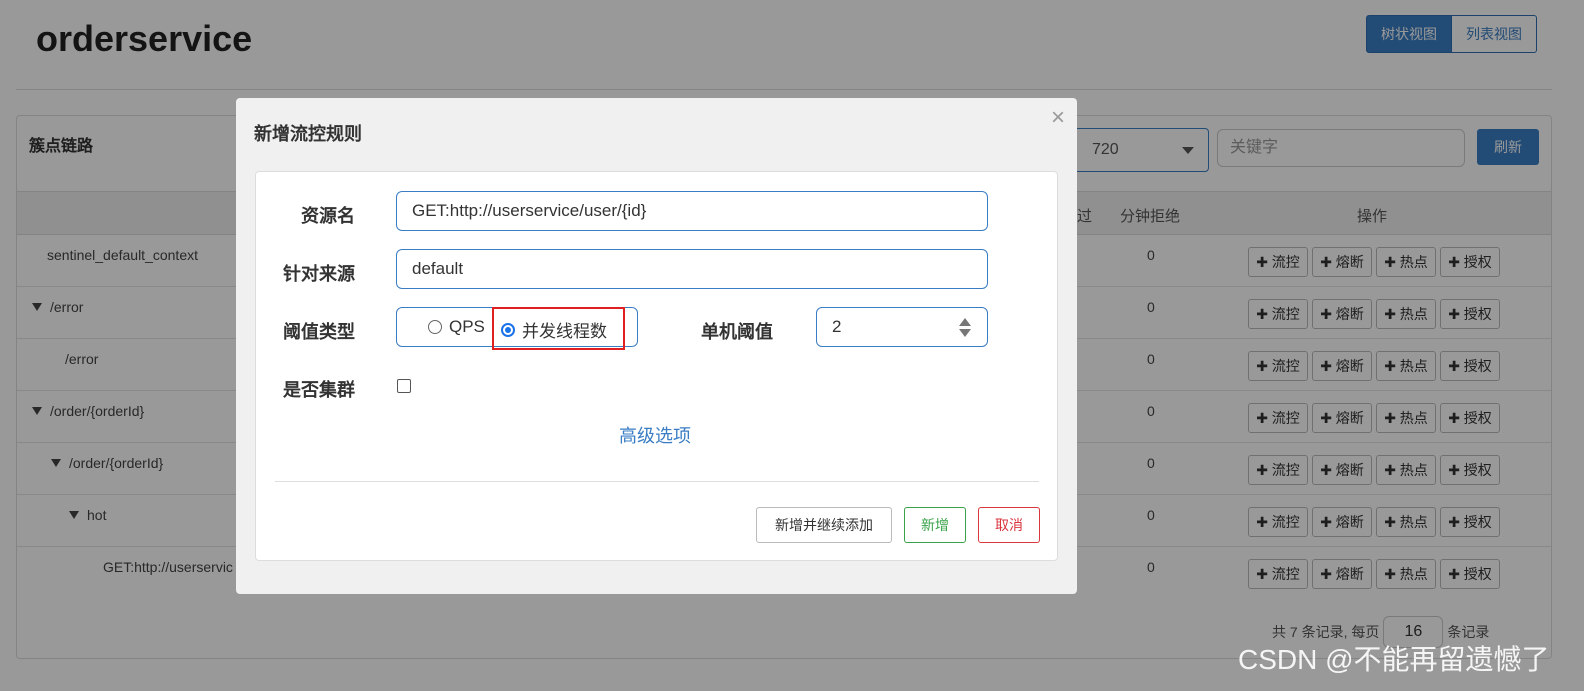 This screenshot has height=691, width=1584. Describe the element at coordinates (965, 327) in the screenshot. I see `stepper-icon` at that location.